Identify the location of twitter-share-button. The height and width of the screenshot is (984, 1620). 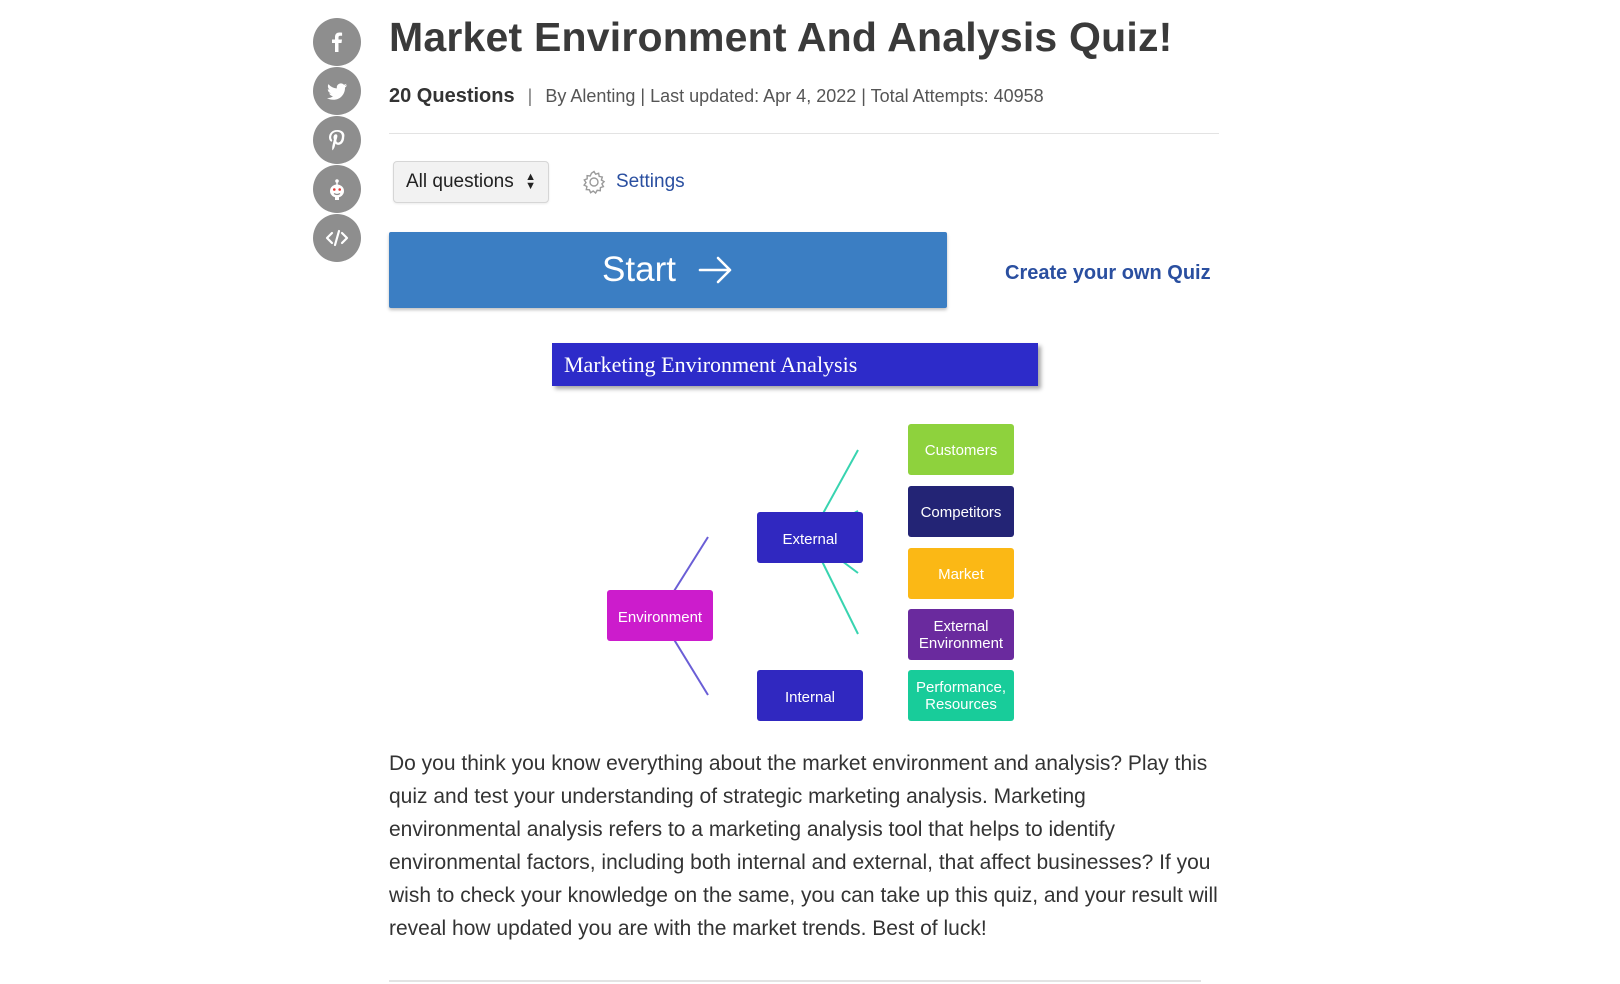
(337, 91).